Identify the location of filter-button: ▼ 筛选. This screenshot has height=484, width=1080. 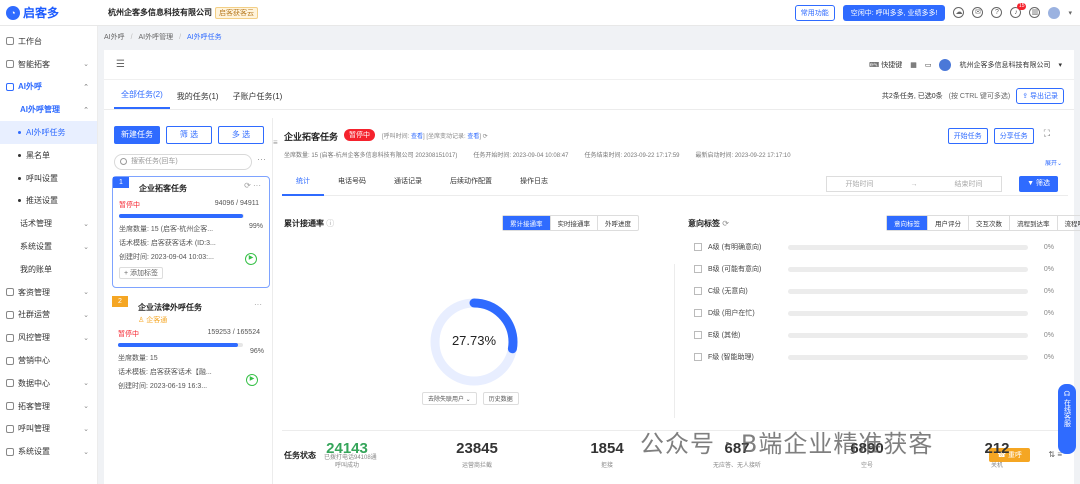
(1038, 184).